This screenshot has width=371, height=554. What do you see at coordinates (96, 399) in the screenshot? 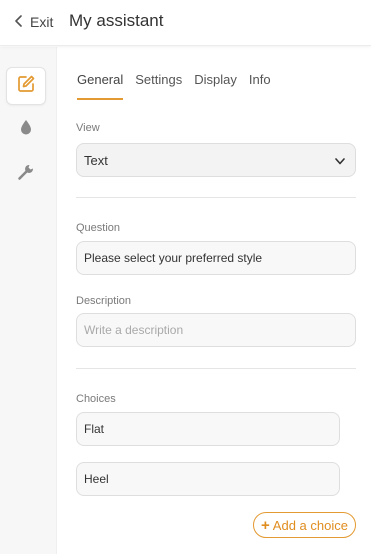
I see `choices-label: Choices` at bounding box center [96, 399].